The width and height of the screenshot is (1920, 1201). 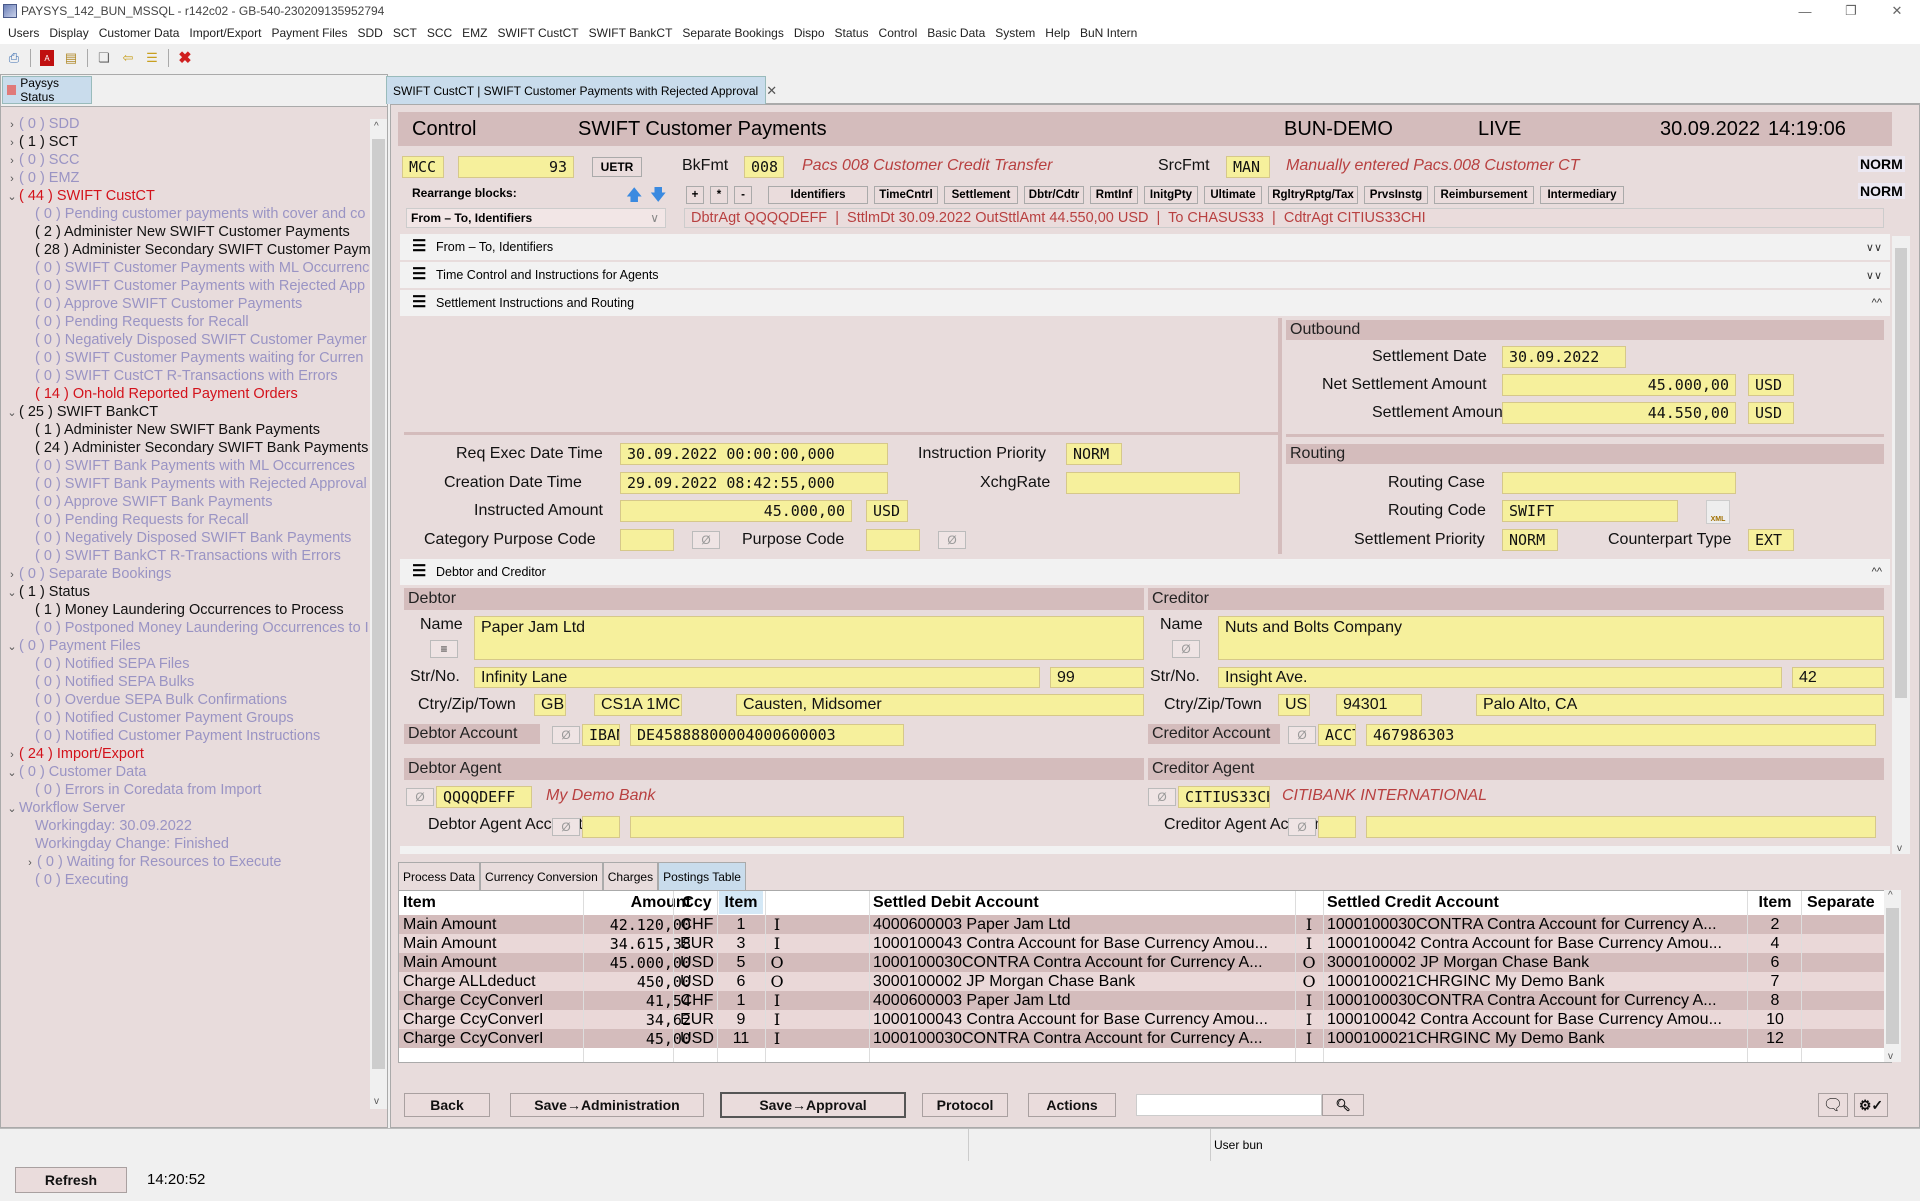 I want to click on multiline-icon: ≡, so click(x=444, y=649).